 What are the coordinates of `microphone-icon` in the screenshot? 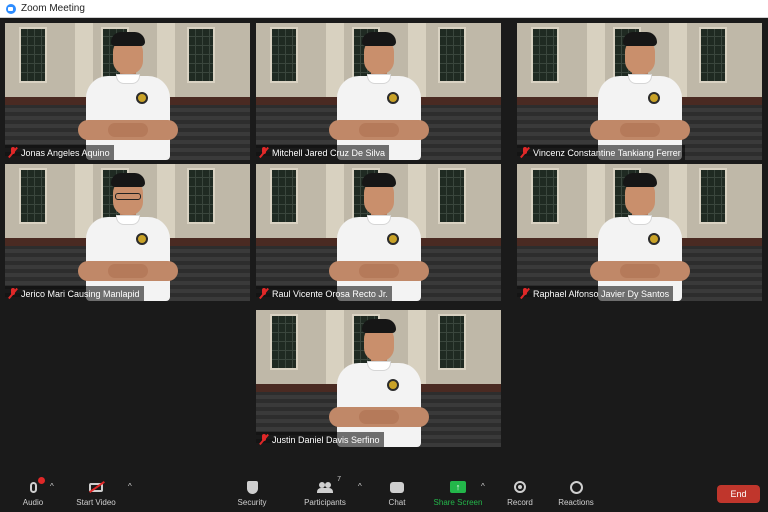 It's located at (34, 486).